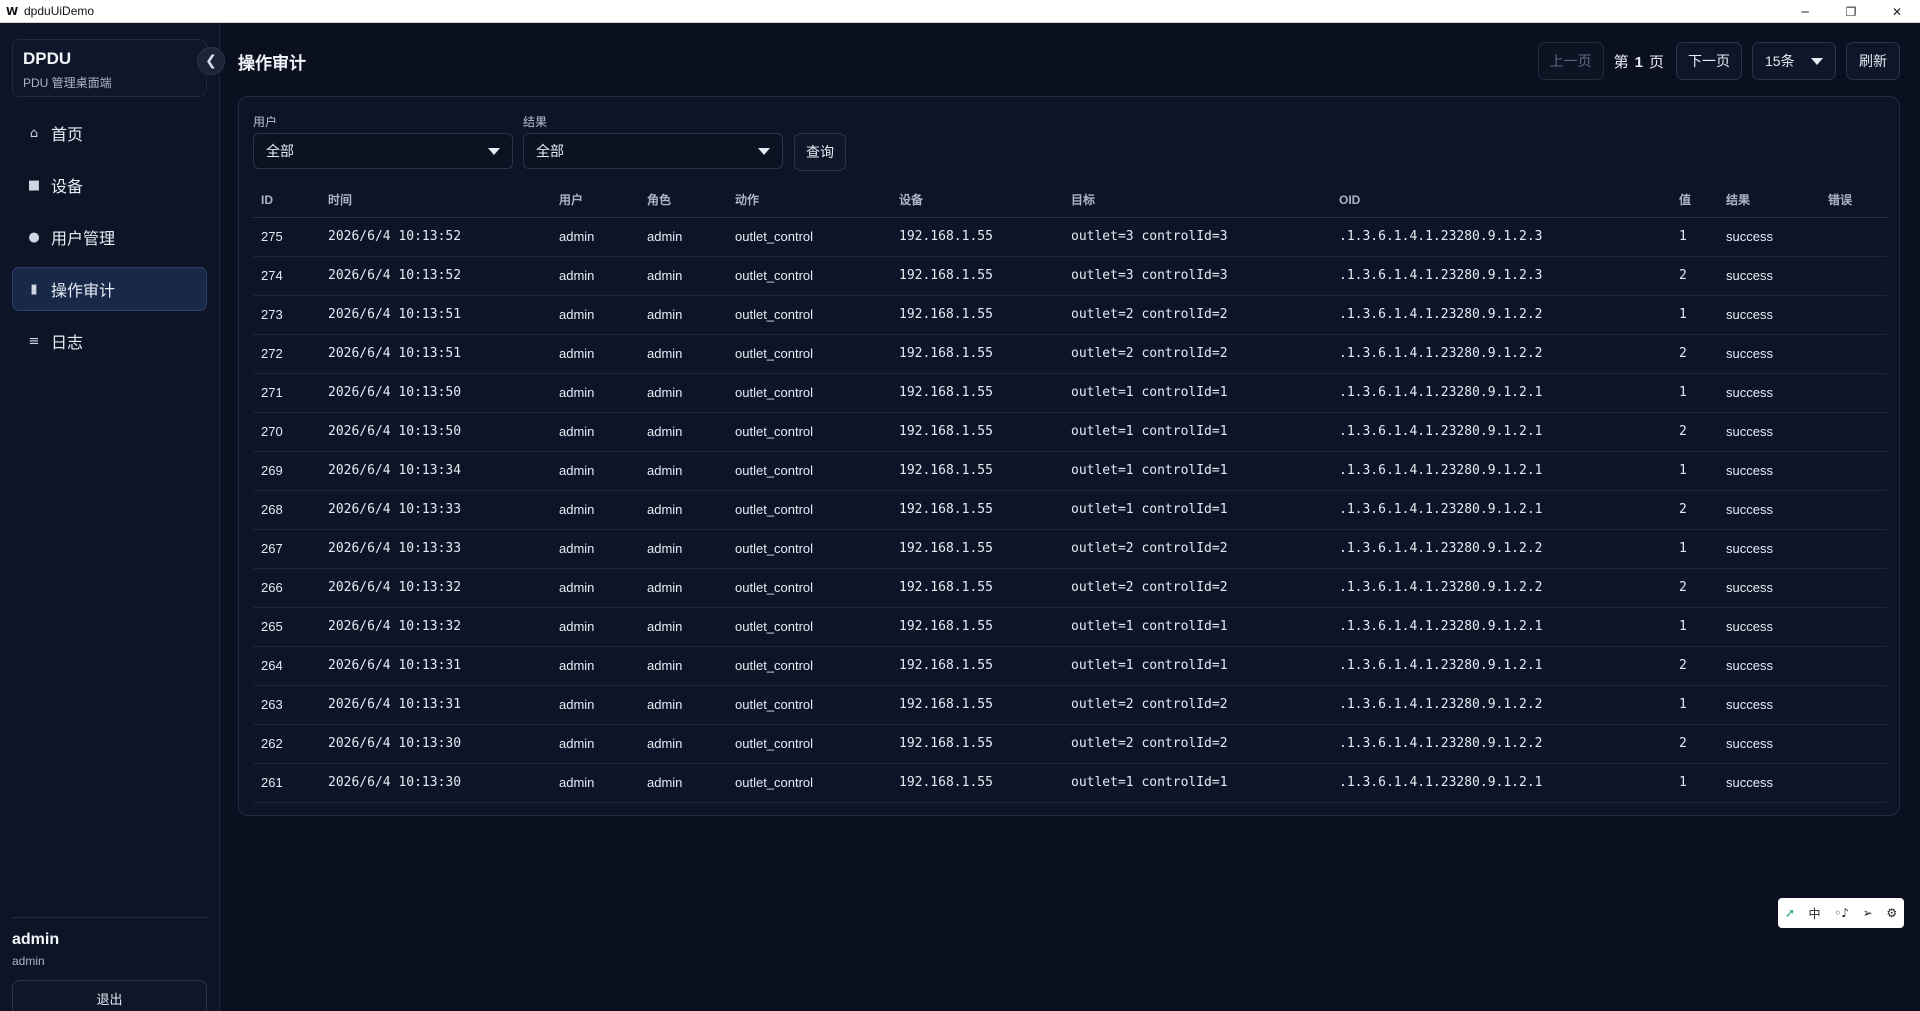 The height and width of the screenshot is (1011, 1920). What do you see at coordinates (977, 200) in the screenshot?
I see `column-header: 设备` at bounding box center [977, 200].